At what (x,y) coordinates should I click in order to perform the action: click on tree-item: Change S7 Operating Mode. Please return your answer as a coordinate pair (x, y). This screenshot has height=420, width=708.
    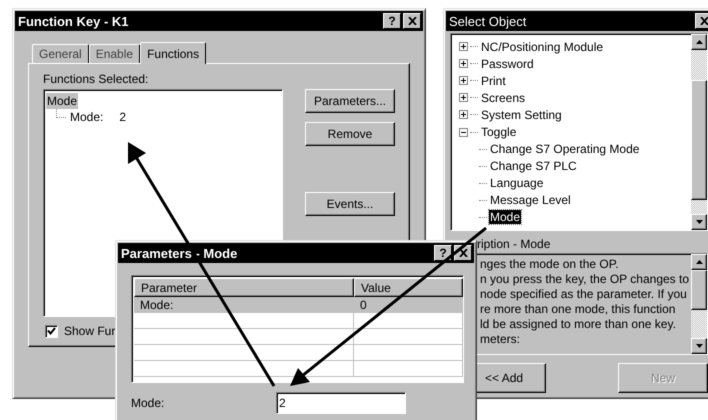
    Looking at the image, I should click on (564, 149).